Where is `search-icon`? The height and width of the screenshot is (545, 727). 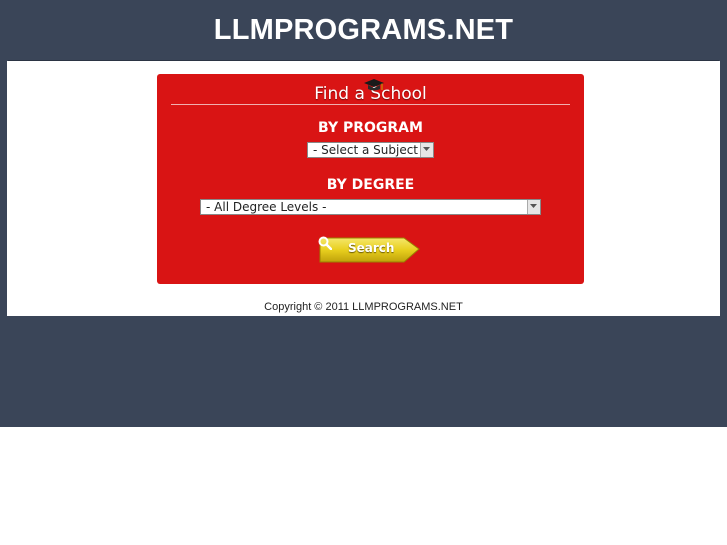 search-icon is located at coordinates (325, 243).